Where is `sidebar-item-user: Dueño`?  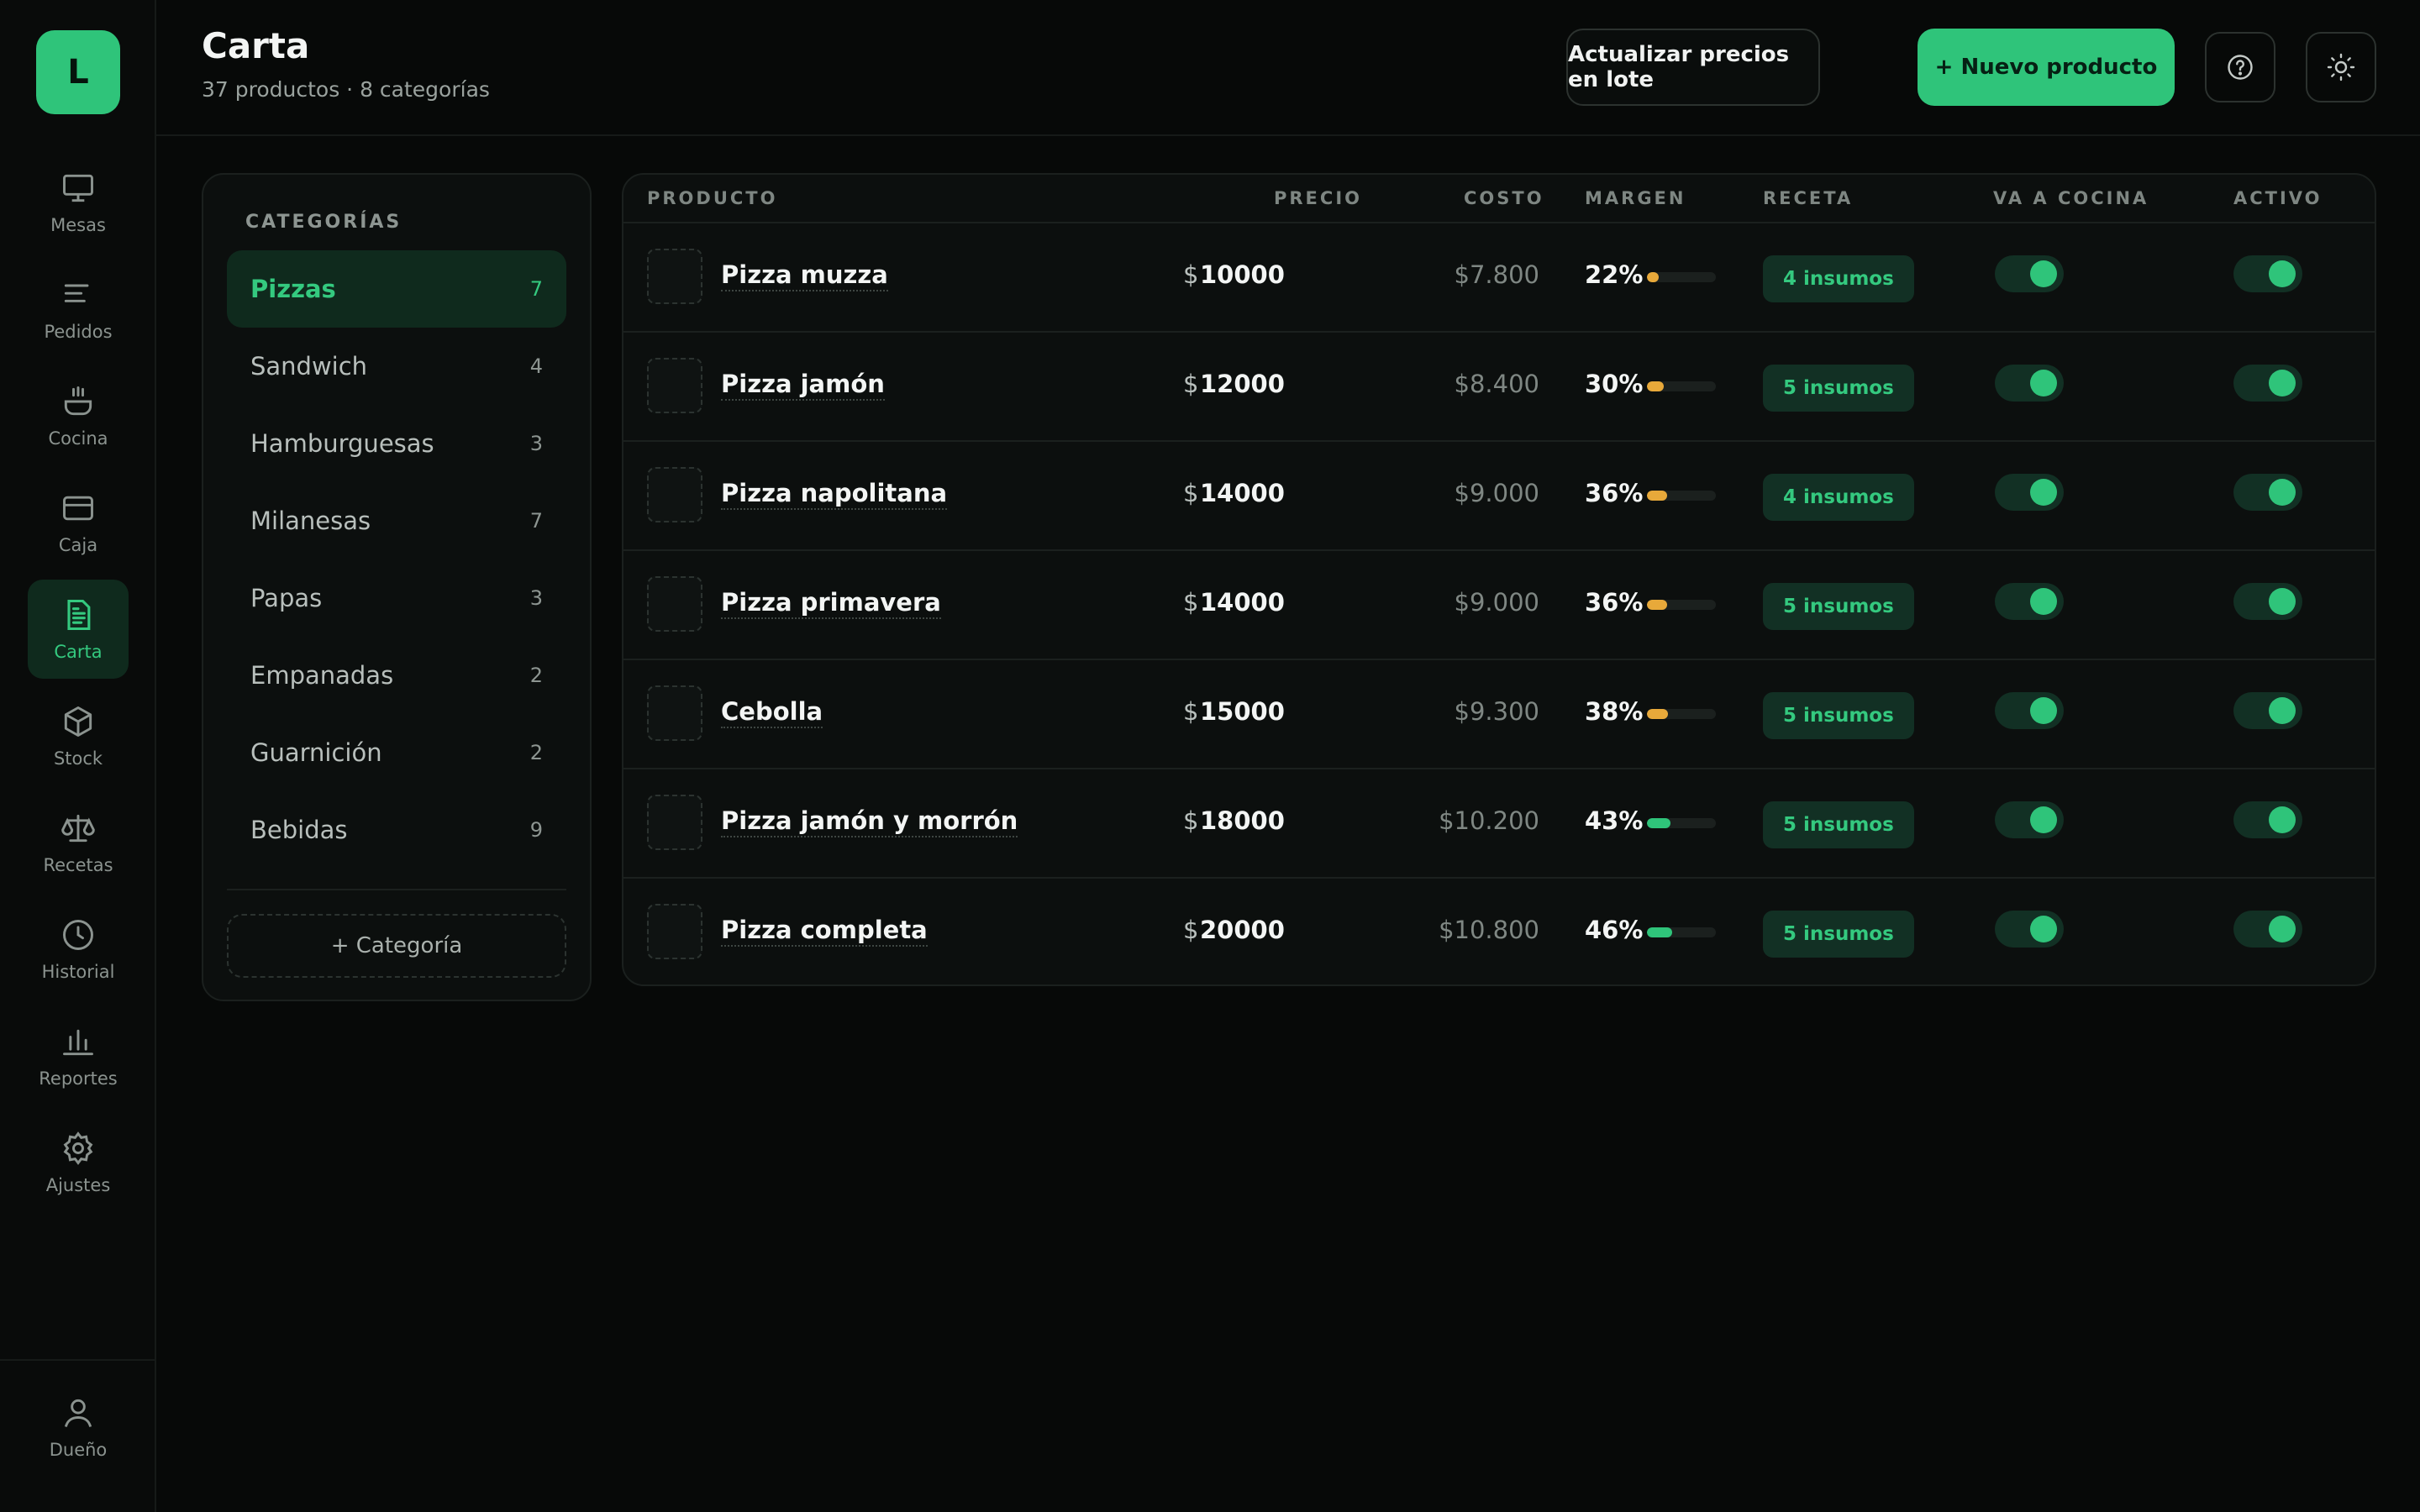
sidebar-item-user: Dueño is located at coordinates (78, 1427).